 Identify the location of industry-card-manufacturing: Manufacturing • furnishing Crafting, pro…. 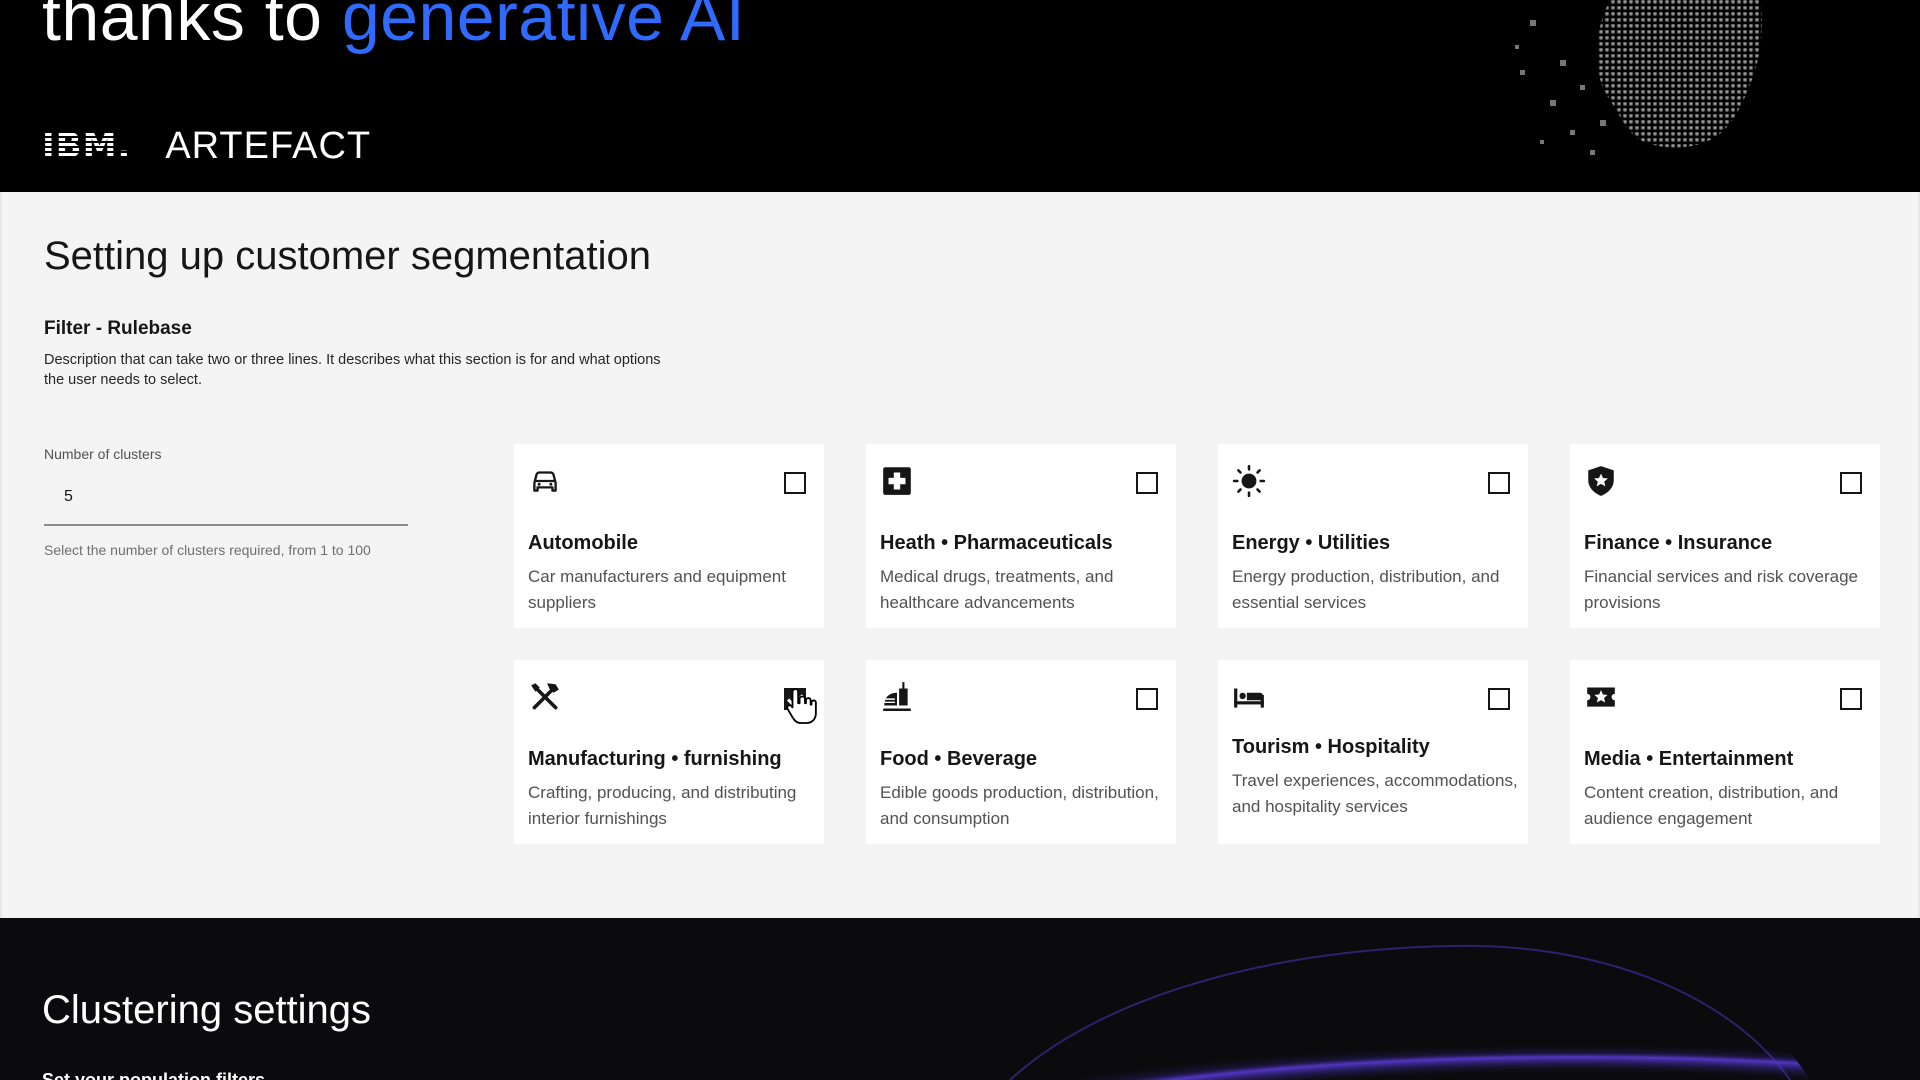
(669, 752).